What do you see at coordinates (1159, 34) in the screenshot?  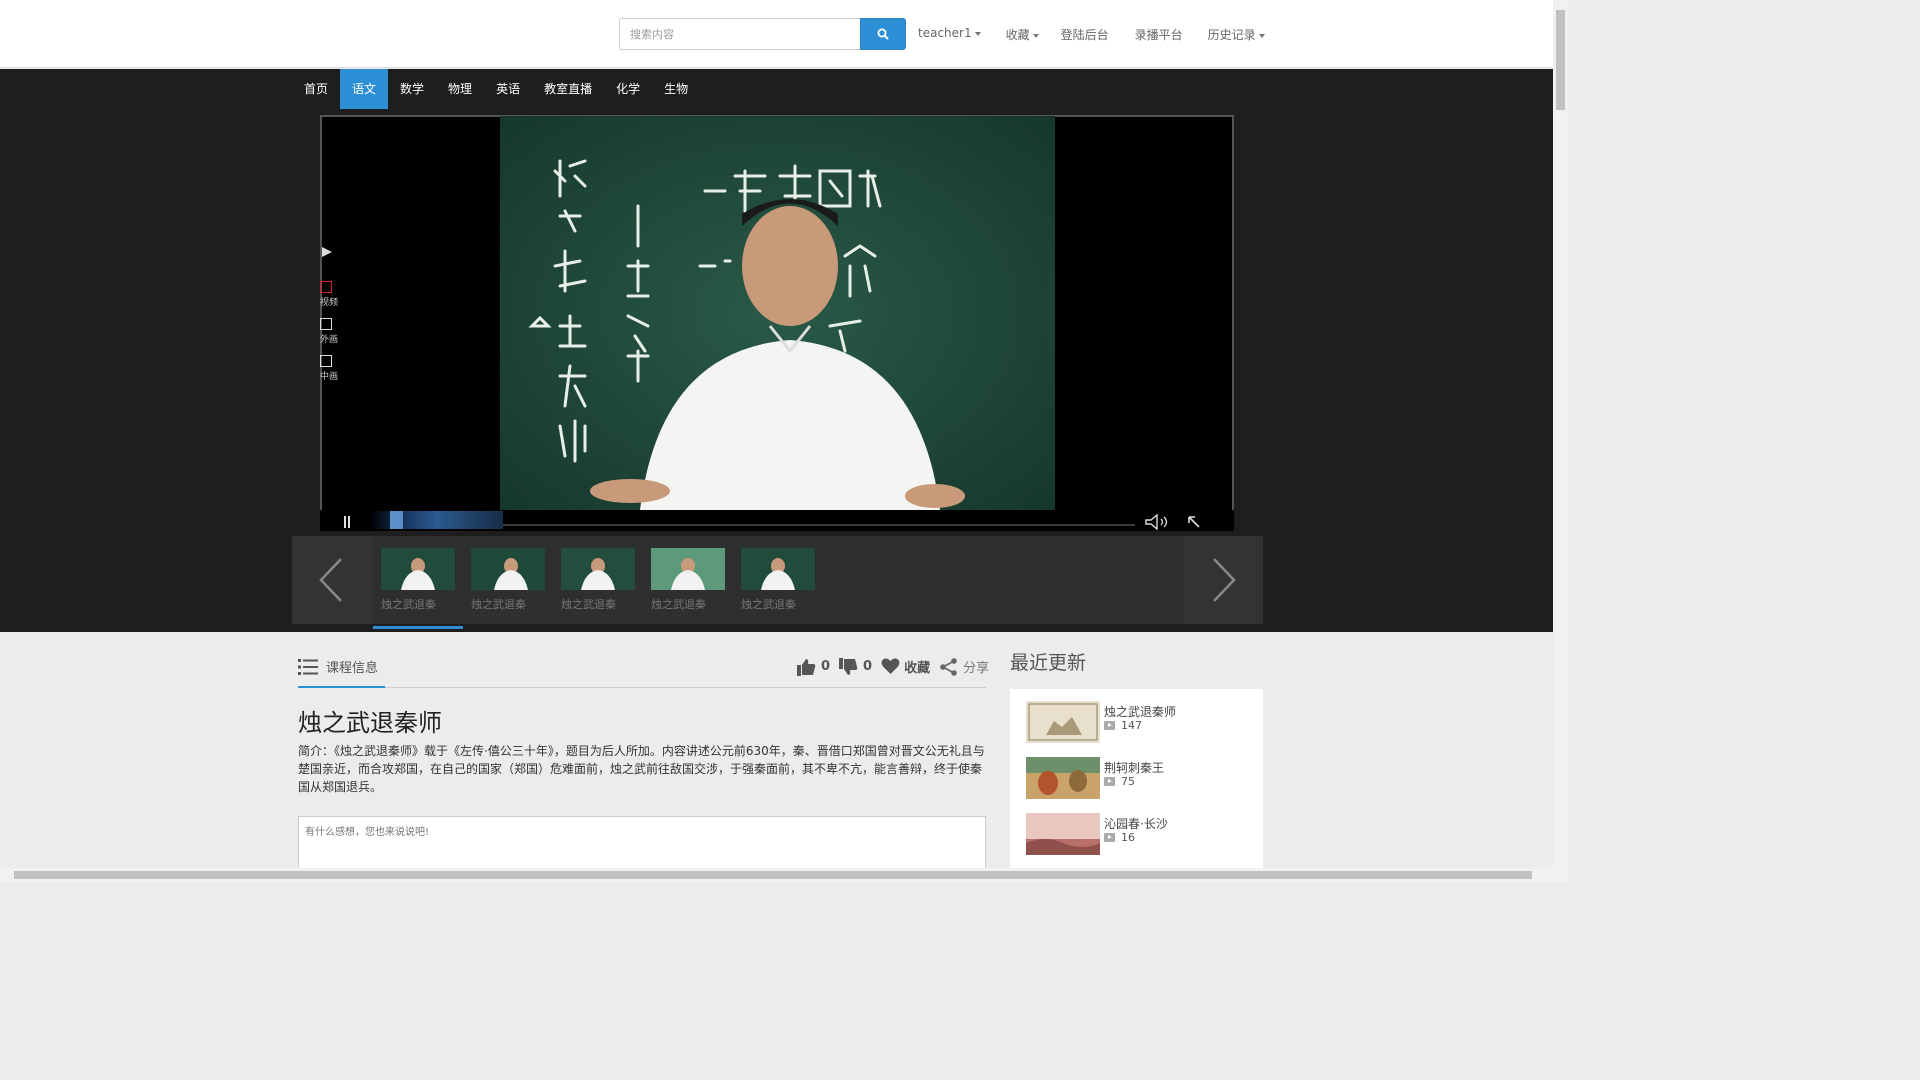 I see `recording-link: 录播平台` at bounding box center [1159, 34].